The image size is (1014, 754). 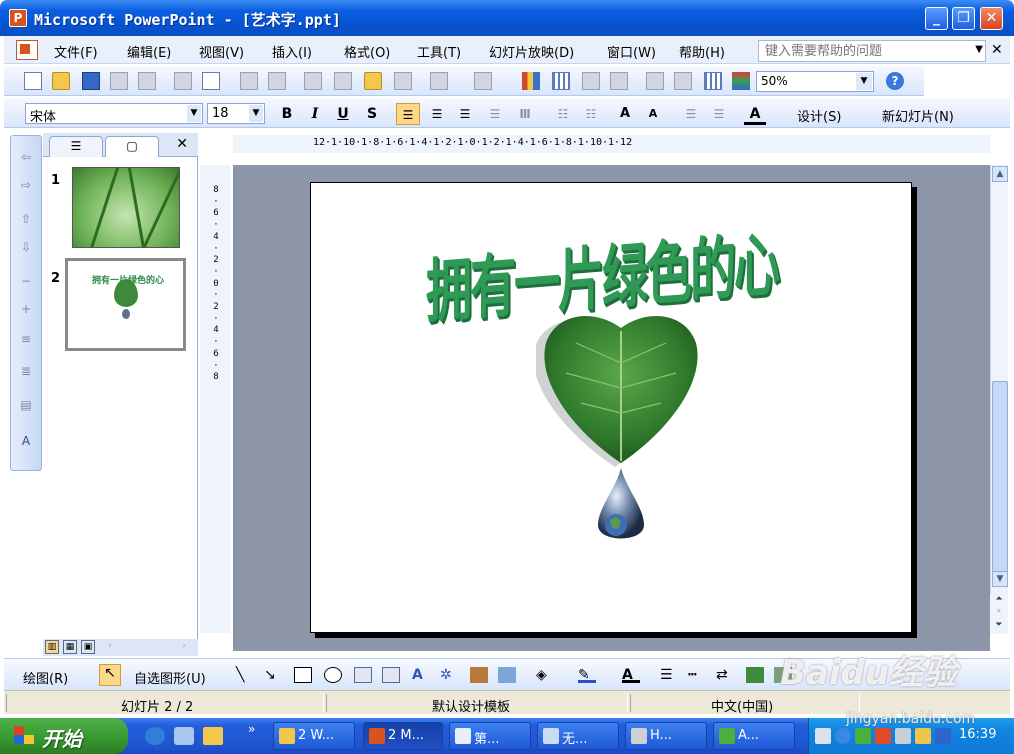 I want to click on bullets-button: ☷, so click(x=591, y=114).